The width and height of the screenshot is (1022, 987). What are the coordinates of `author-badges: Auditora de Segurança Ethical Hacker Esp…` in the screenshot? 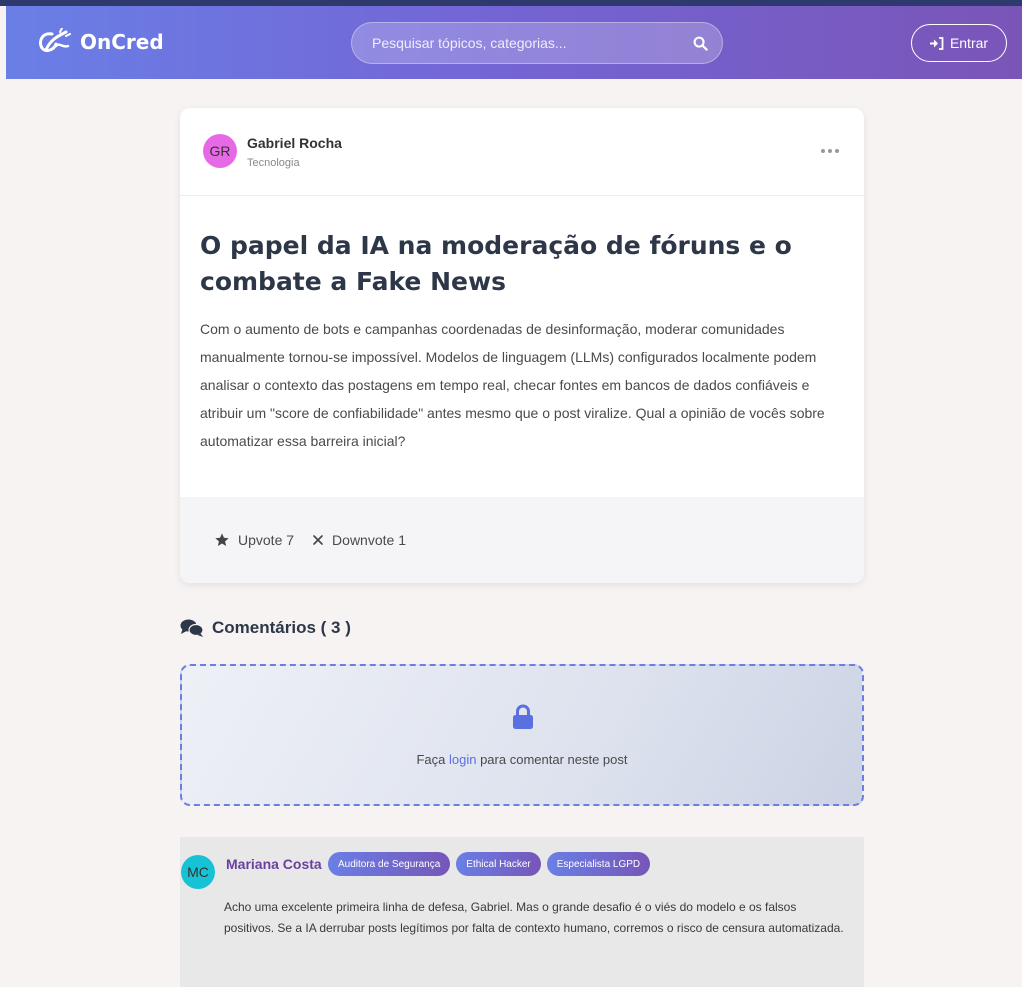 It's located at (489, 864).